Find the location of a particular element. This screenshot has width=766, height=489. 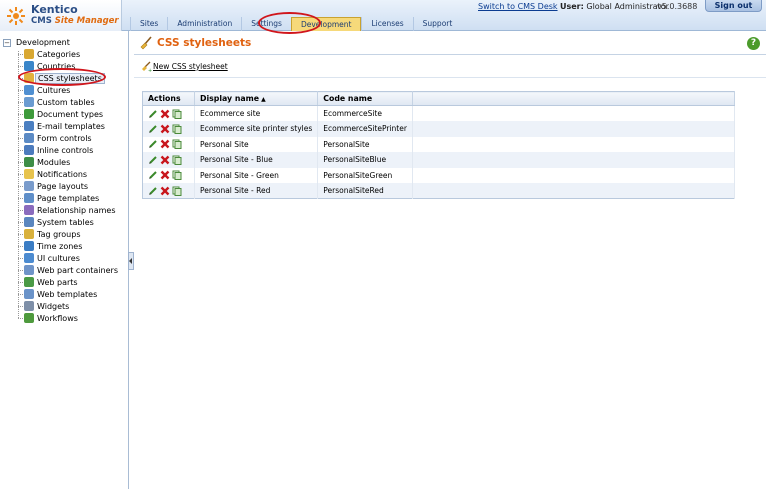

sidebar-item-categories: Categories is located at coordinates (68, 54).